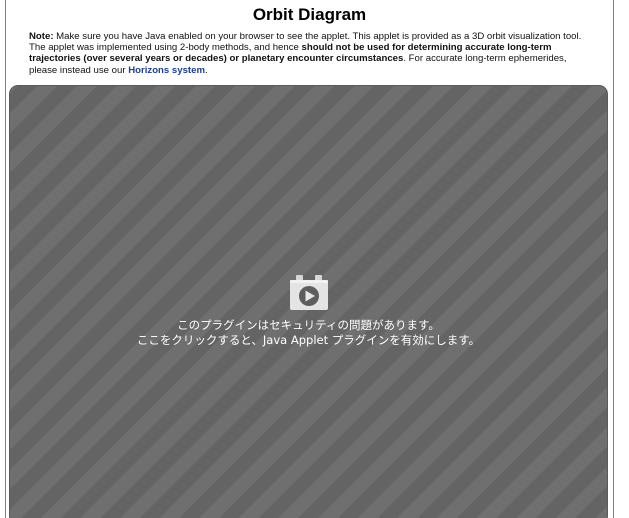 The height and width of the screenshot is (518, 629). What do you see at coordinates (309, 292) in the screenshot?
I see `plugin-play-icon` at bounding box center [309, 292].